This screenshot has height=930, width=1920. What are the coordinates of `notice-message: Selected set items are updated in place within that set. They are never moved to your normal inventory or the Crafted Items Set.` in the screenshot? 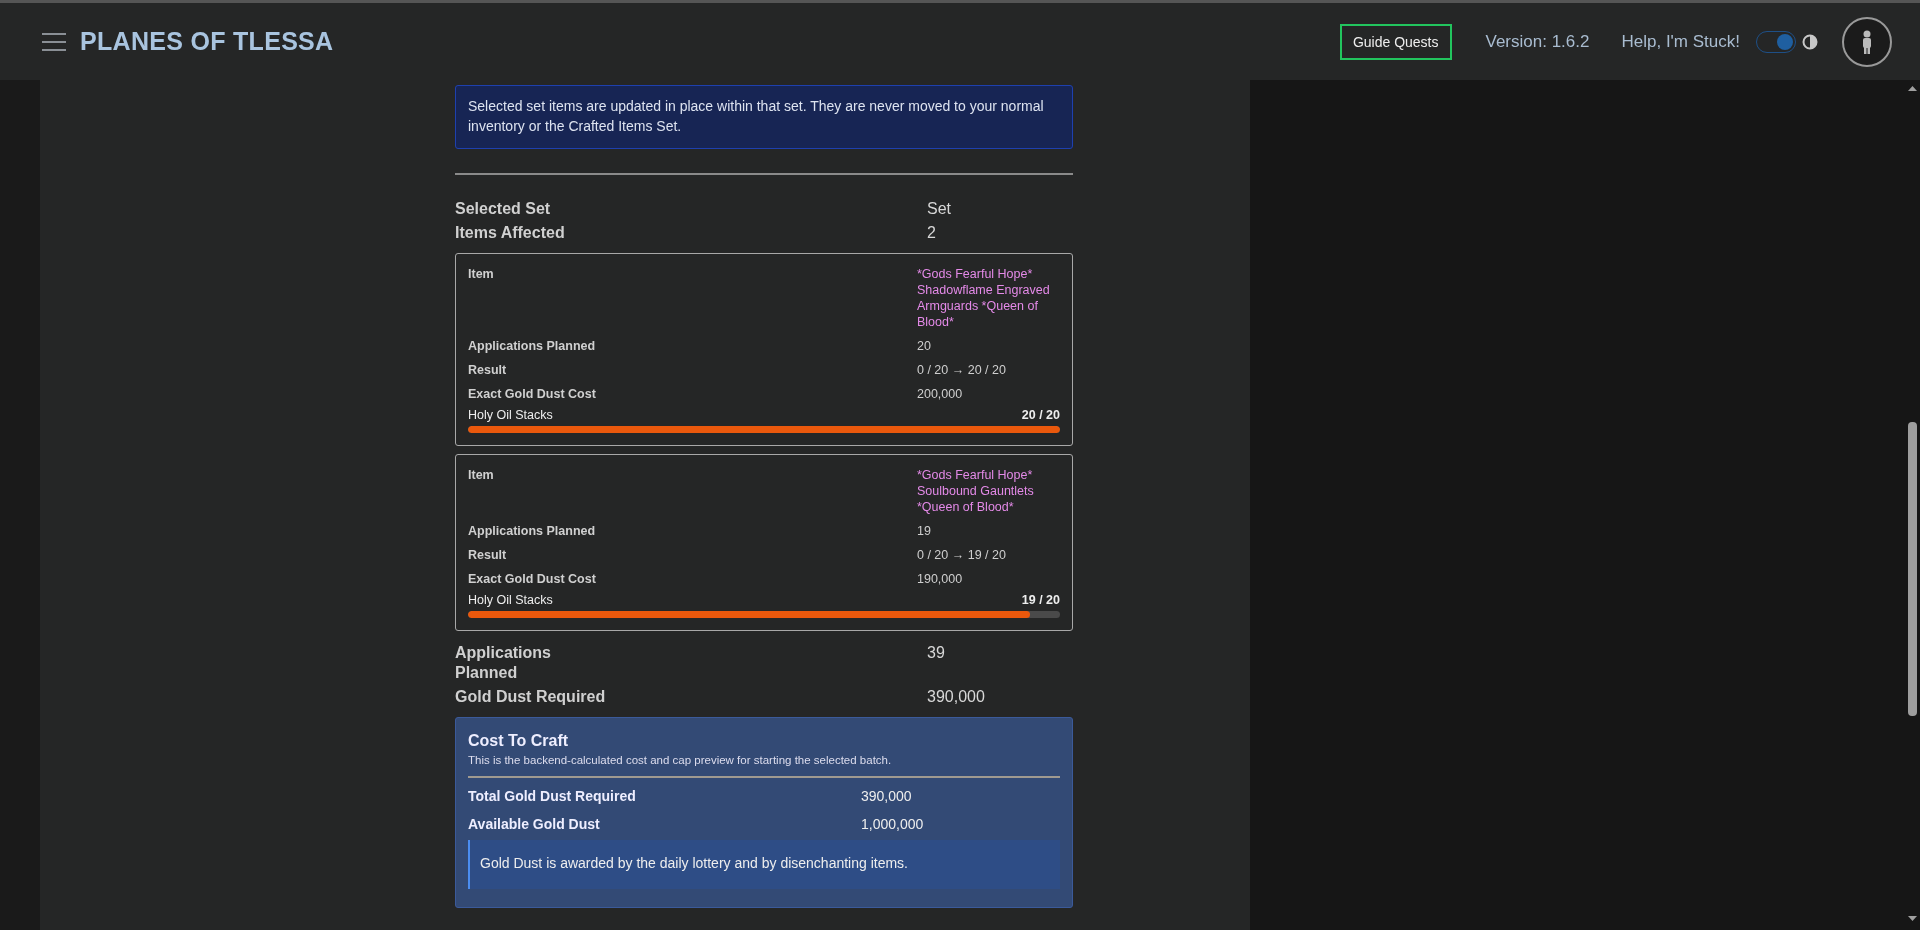 It's located at (764, 117).